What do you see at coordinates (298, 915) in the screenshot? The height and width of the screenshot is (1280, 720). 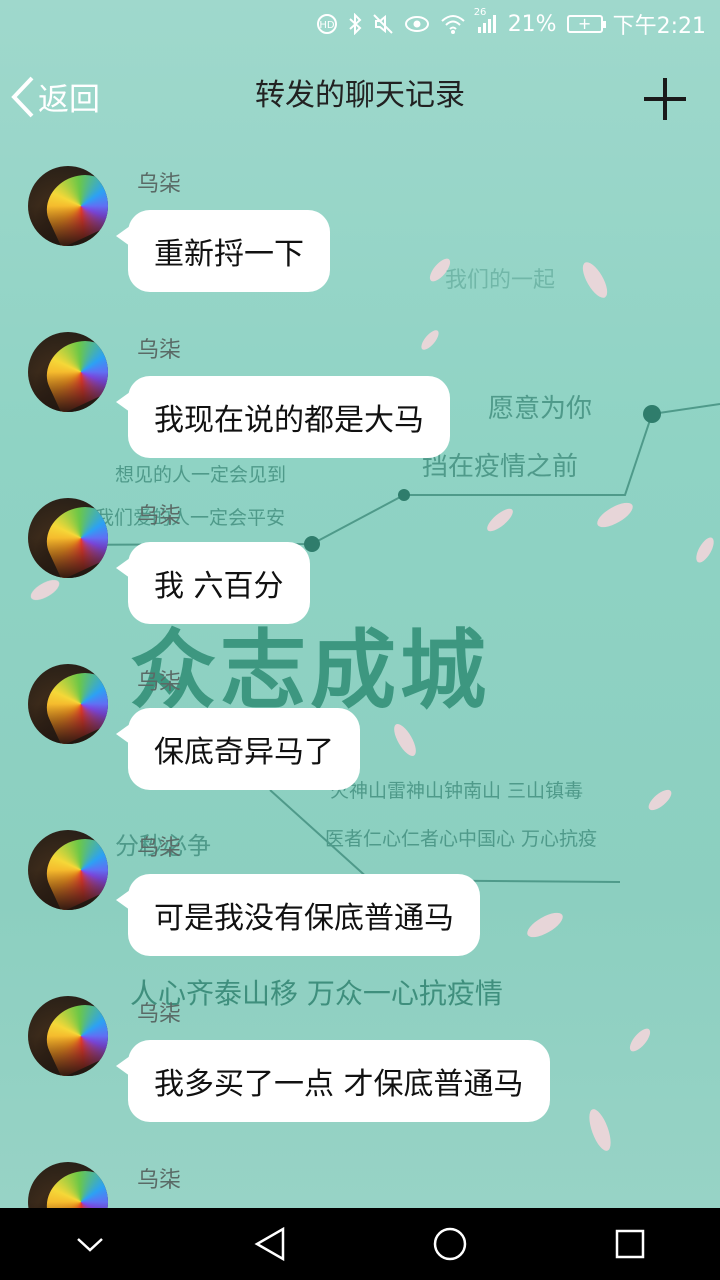 I see `message-bubble: 可是我没有保底普通马` at bounding box center [298, 915].